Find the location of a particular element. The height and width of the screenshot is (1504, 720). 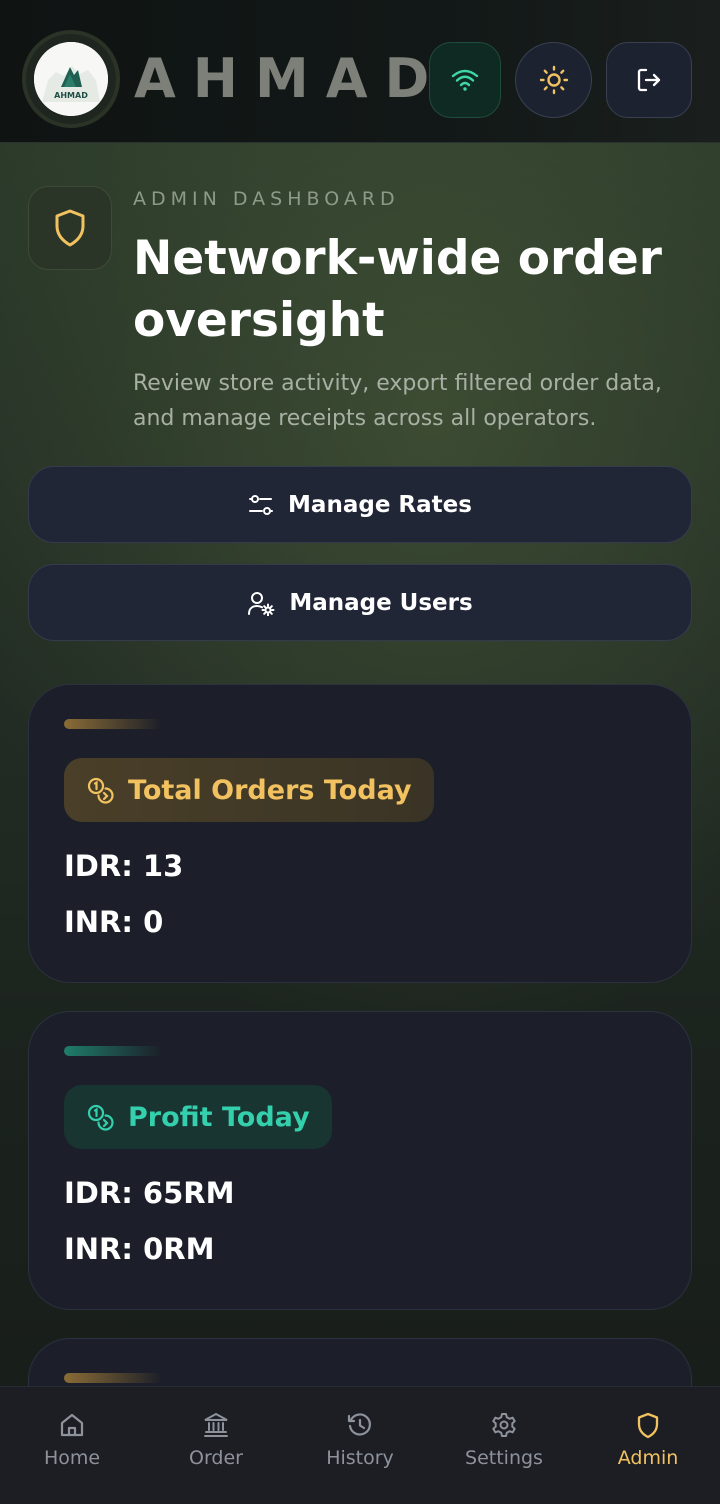

profit-today-badge: Profit Today is located at coordinates (198, 1117).